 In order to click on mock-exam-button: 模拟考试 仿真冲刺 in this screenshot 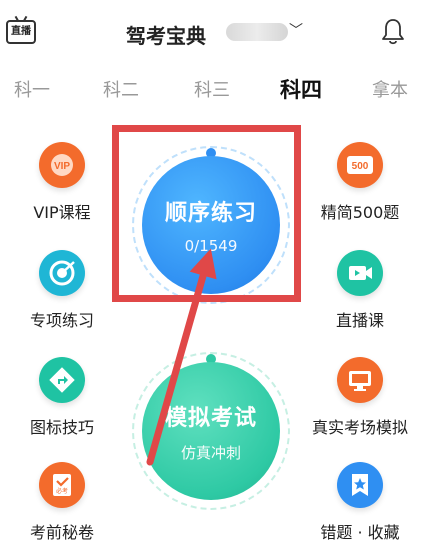, I will do `click(211, 431)`.